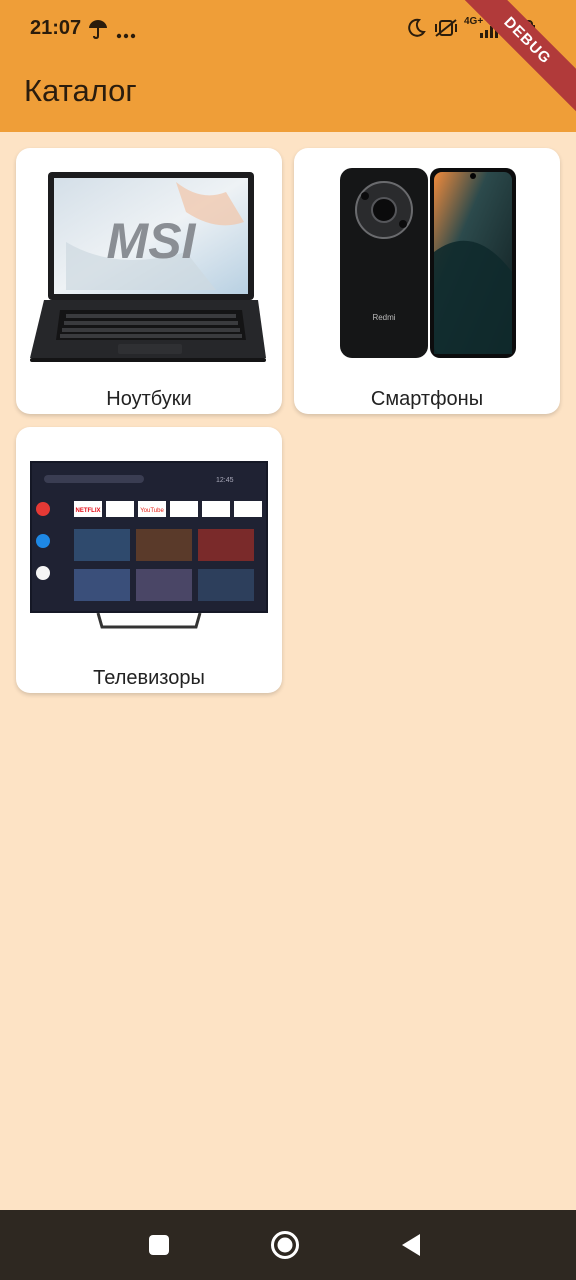 Image resolution: width=576 pixels, height=1280 pixels. I want to click on card-label: Телевизоры, so click(149, 678).